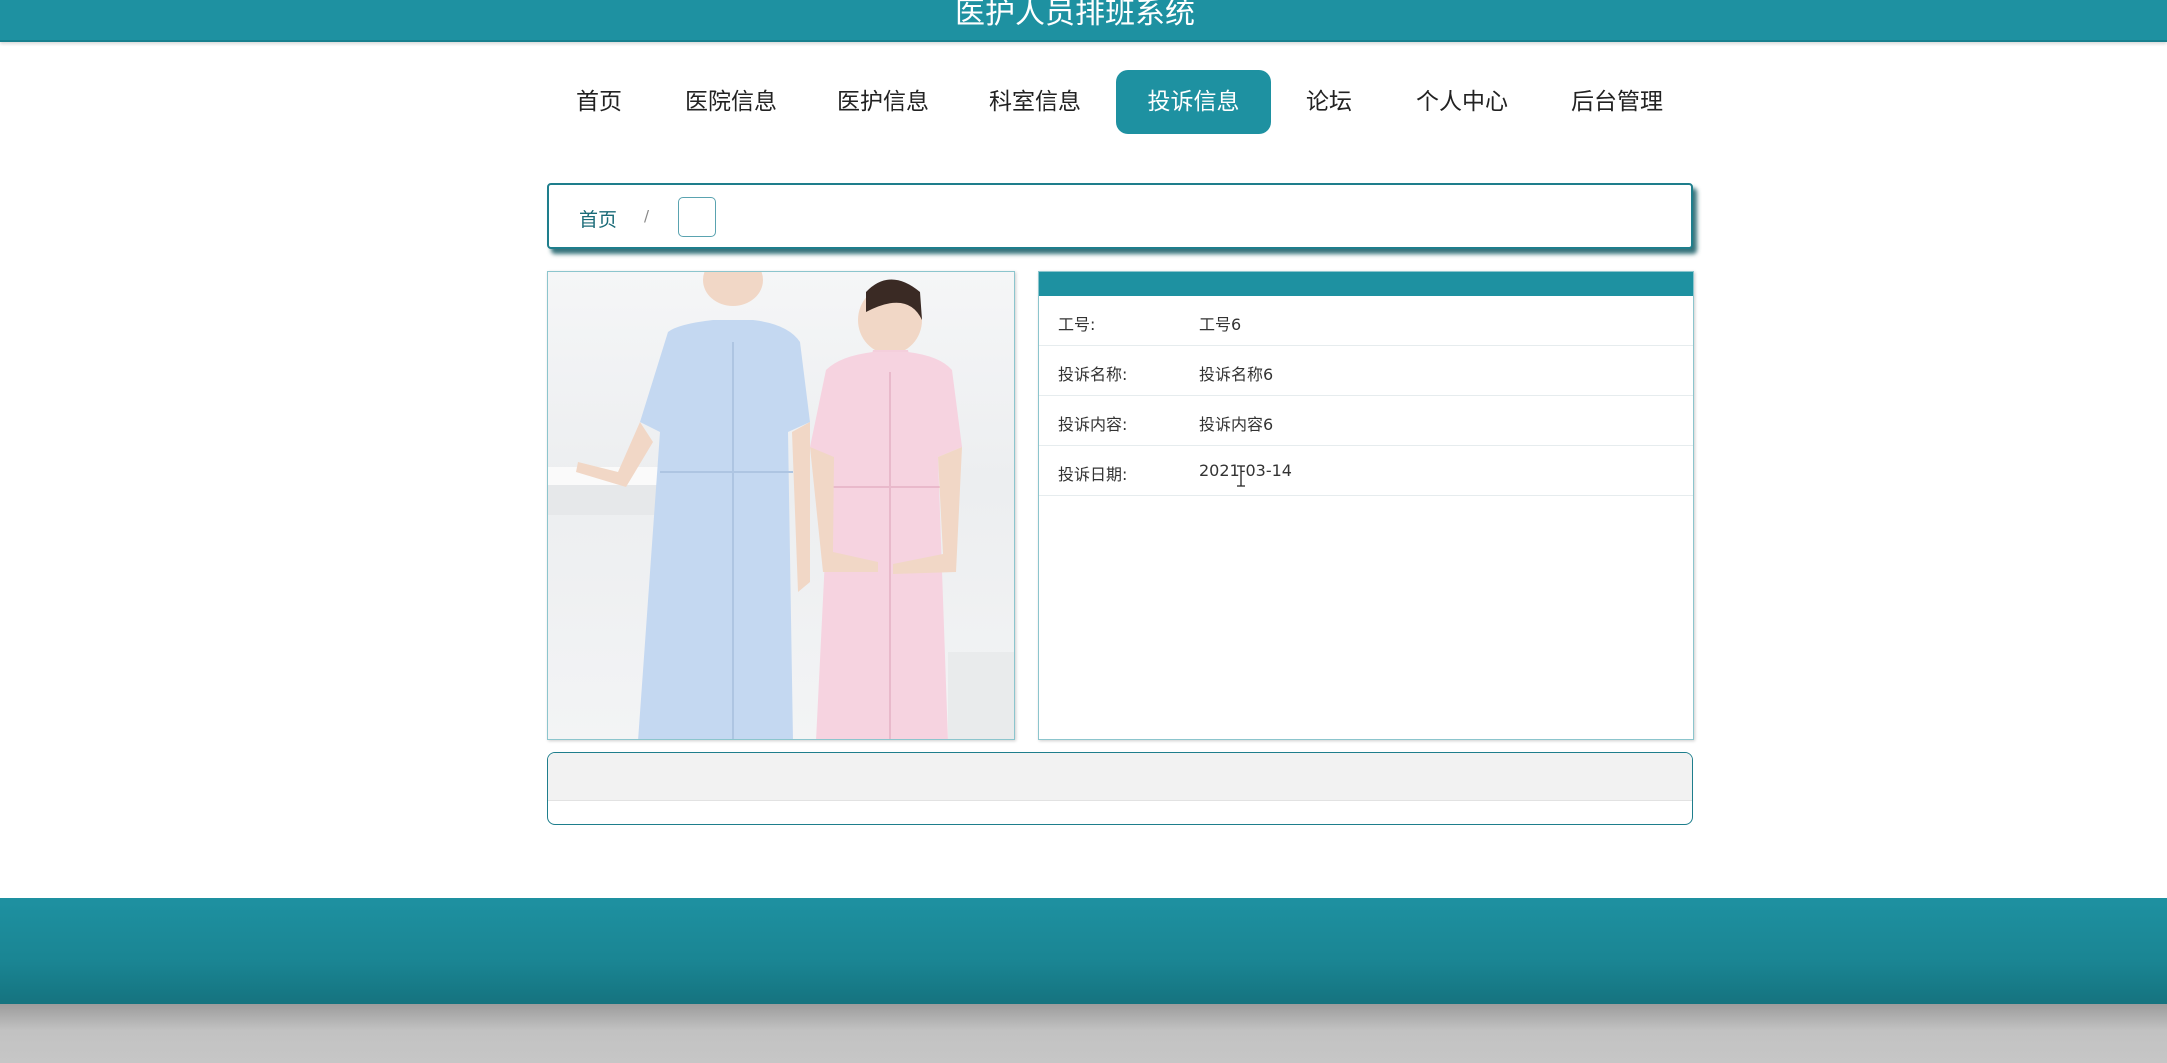  What do you see at coordinates (1236, 424) in the screenshot?
I see `detail-value: 投诉内容6` at bounding box center [1236, 424].